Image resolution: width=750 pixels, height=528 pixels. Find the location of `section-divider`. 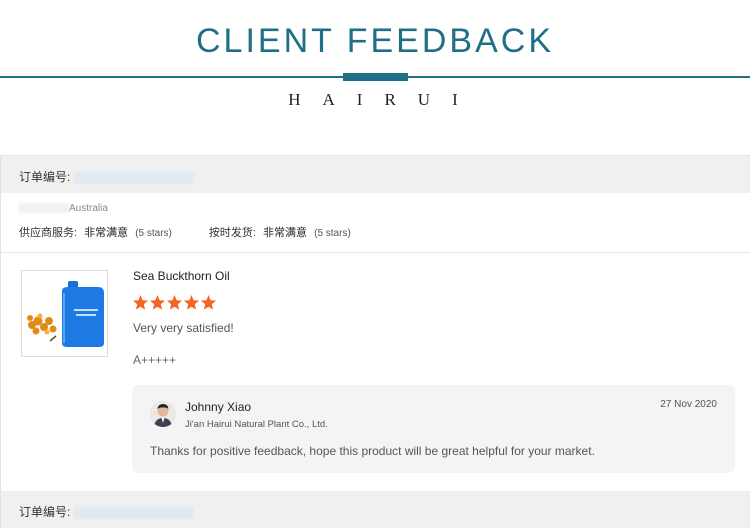

section-divider is located at coordinates (375, 252).